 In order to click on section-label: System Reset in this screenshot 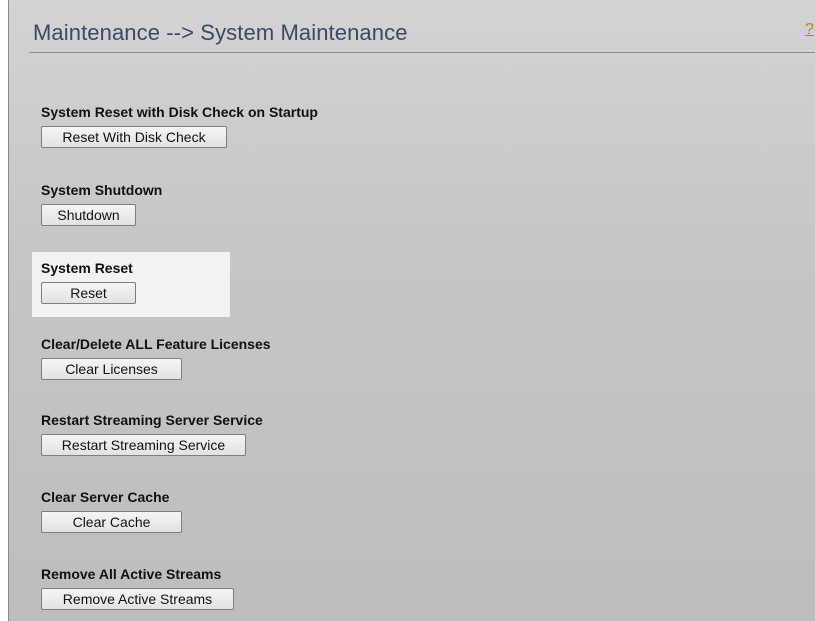, I will do `click(87, 268)`.